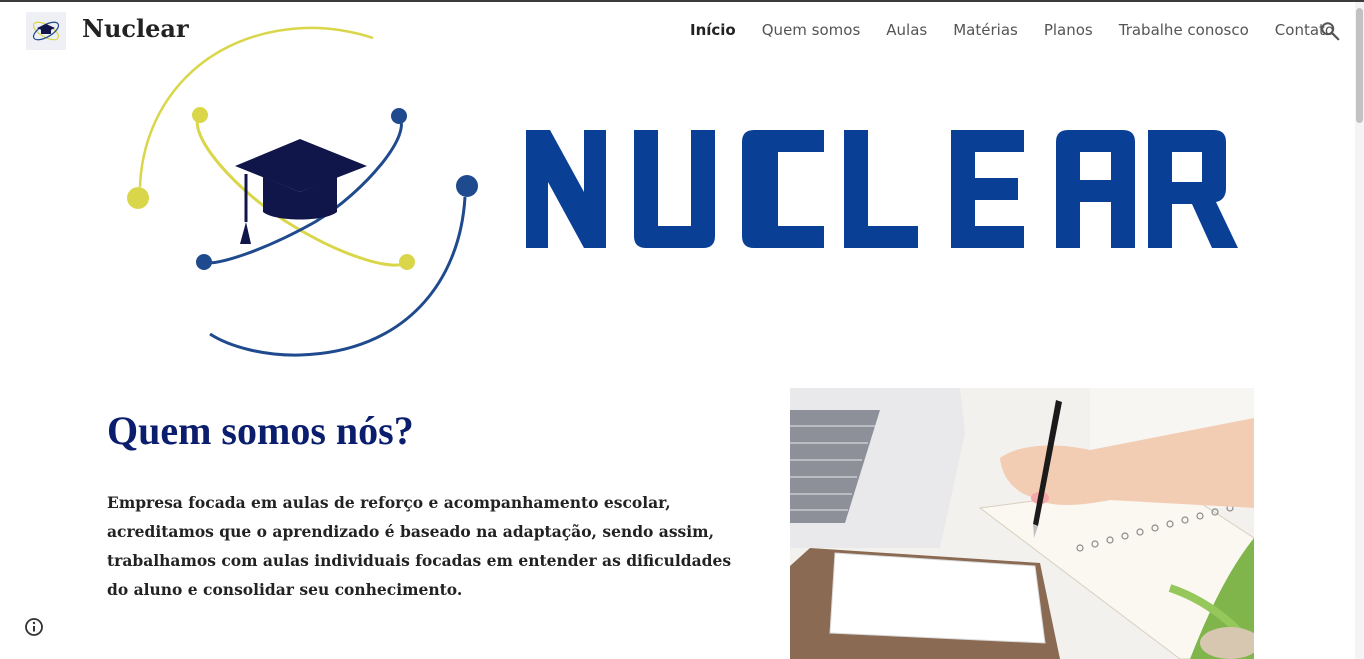  I want to click on nav-item-inicio: Início, so click(713, 30).